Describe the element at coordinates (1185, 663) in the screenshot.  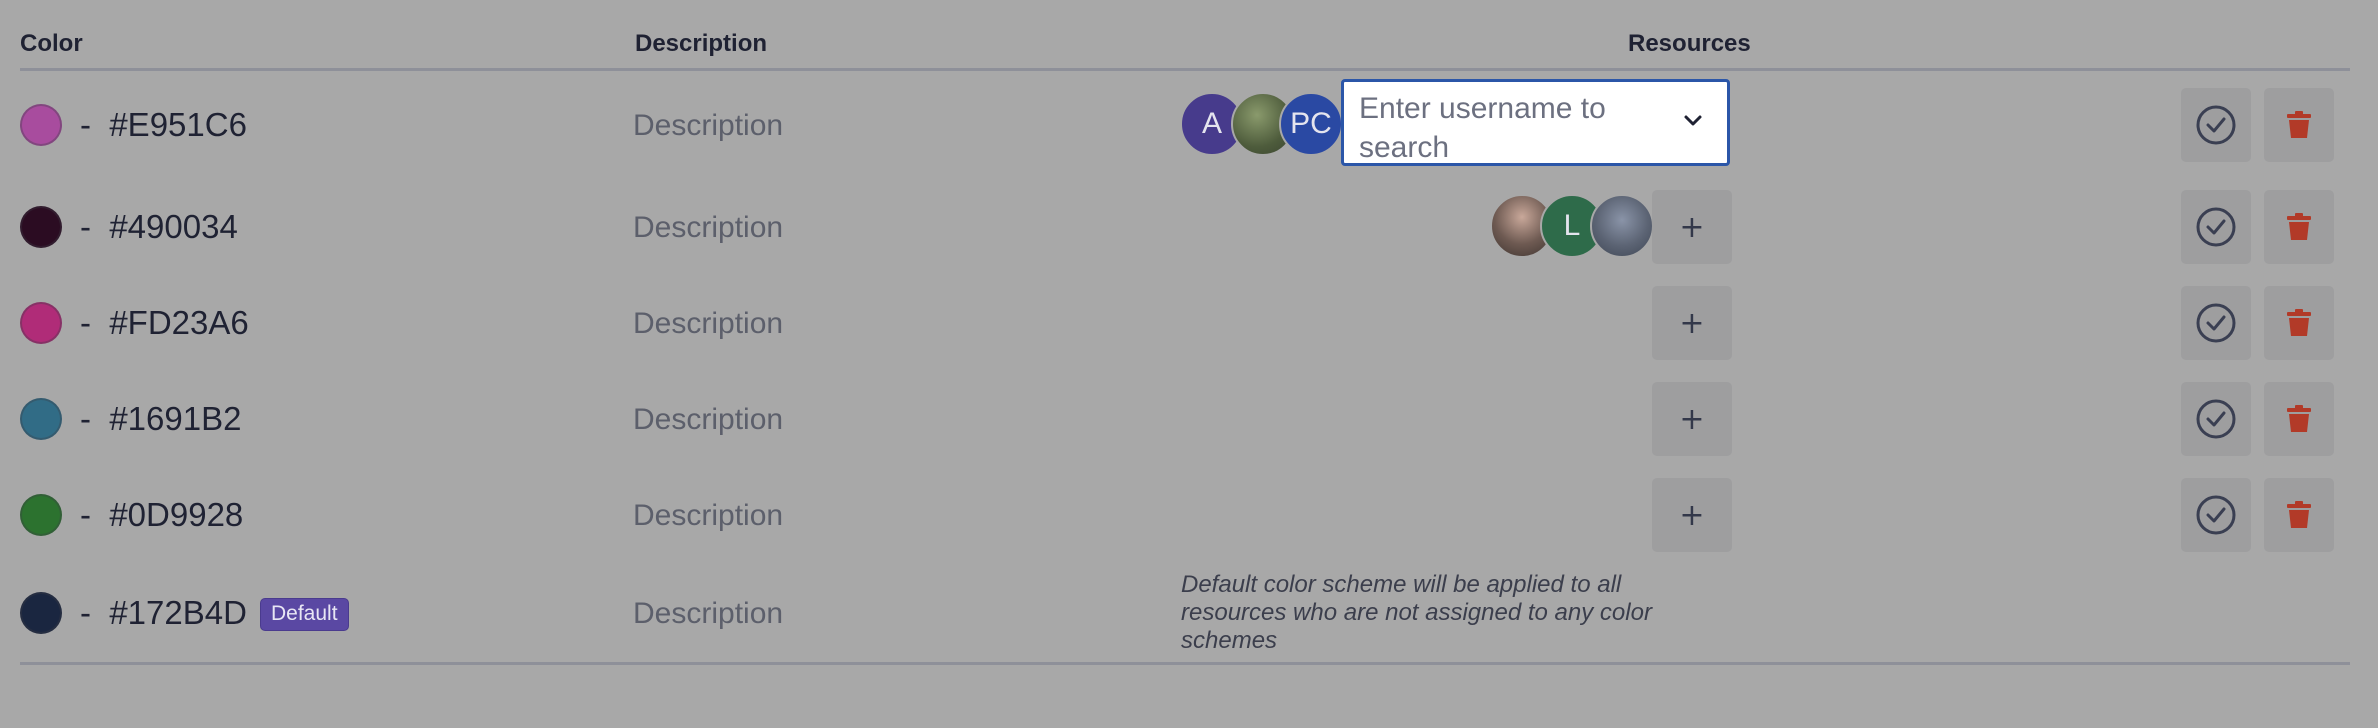
I see `table-bottom-divider` at that location.